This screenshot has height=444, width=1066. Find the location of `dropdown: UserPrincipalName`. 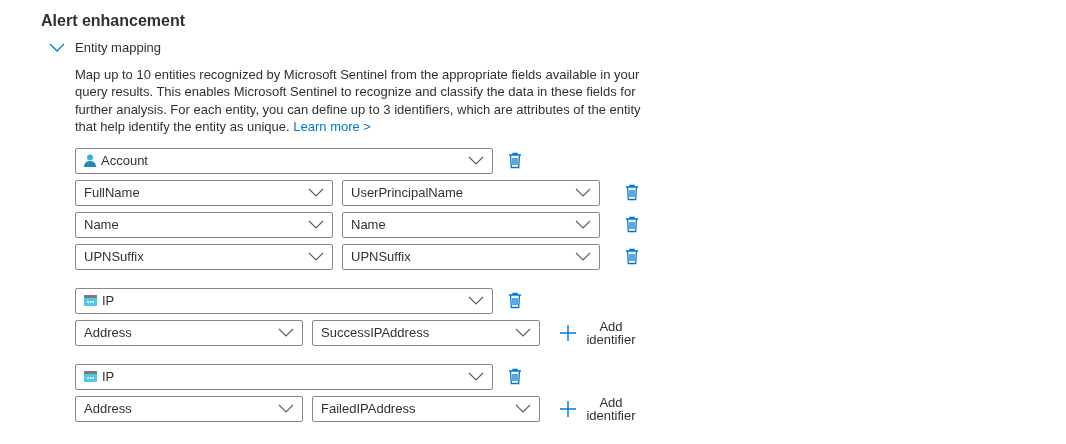

dropdown: UserPrincipalName is located at coordinates (471, 192).